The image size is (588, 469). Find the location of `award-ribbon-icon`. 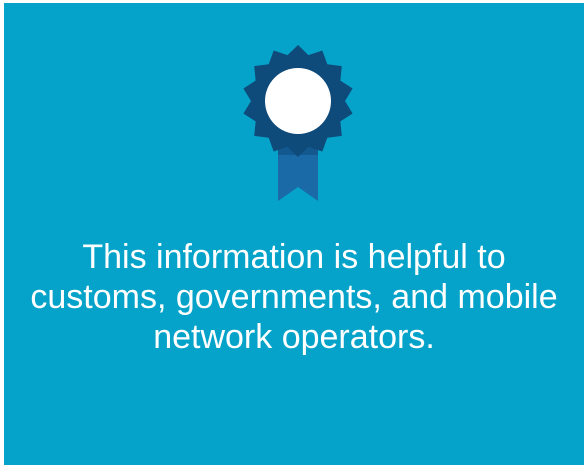

award-ribbon-icon is located at coordinates (298, 123).